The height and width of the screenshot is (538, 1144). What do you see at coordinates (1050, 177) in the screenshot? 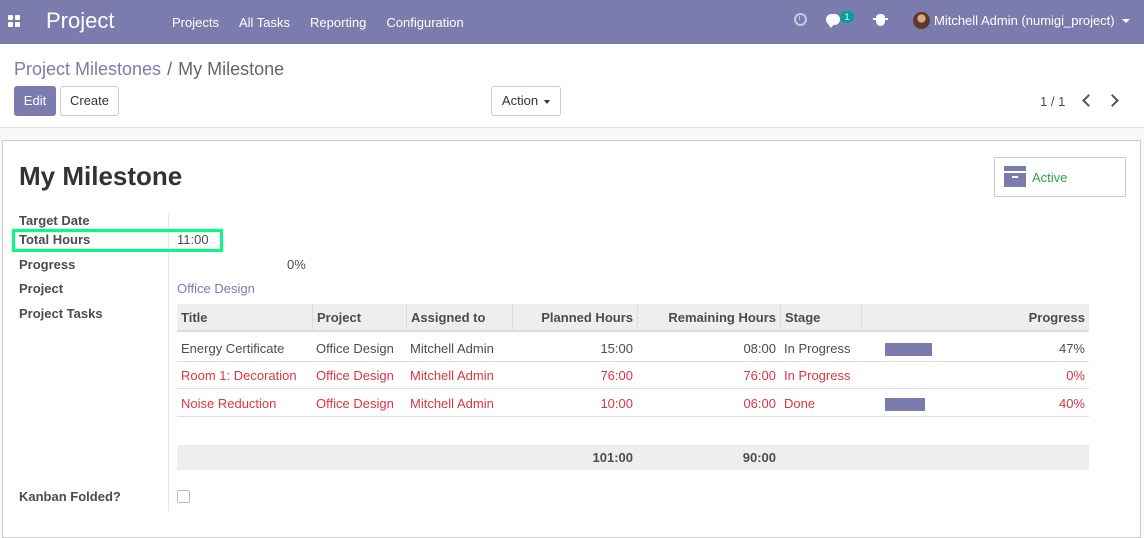
I see `active-label: Active` at bounding box center [1050, 177].